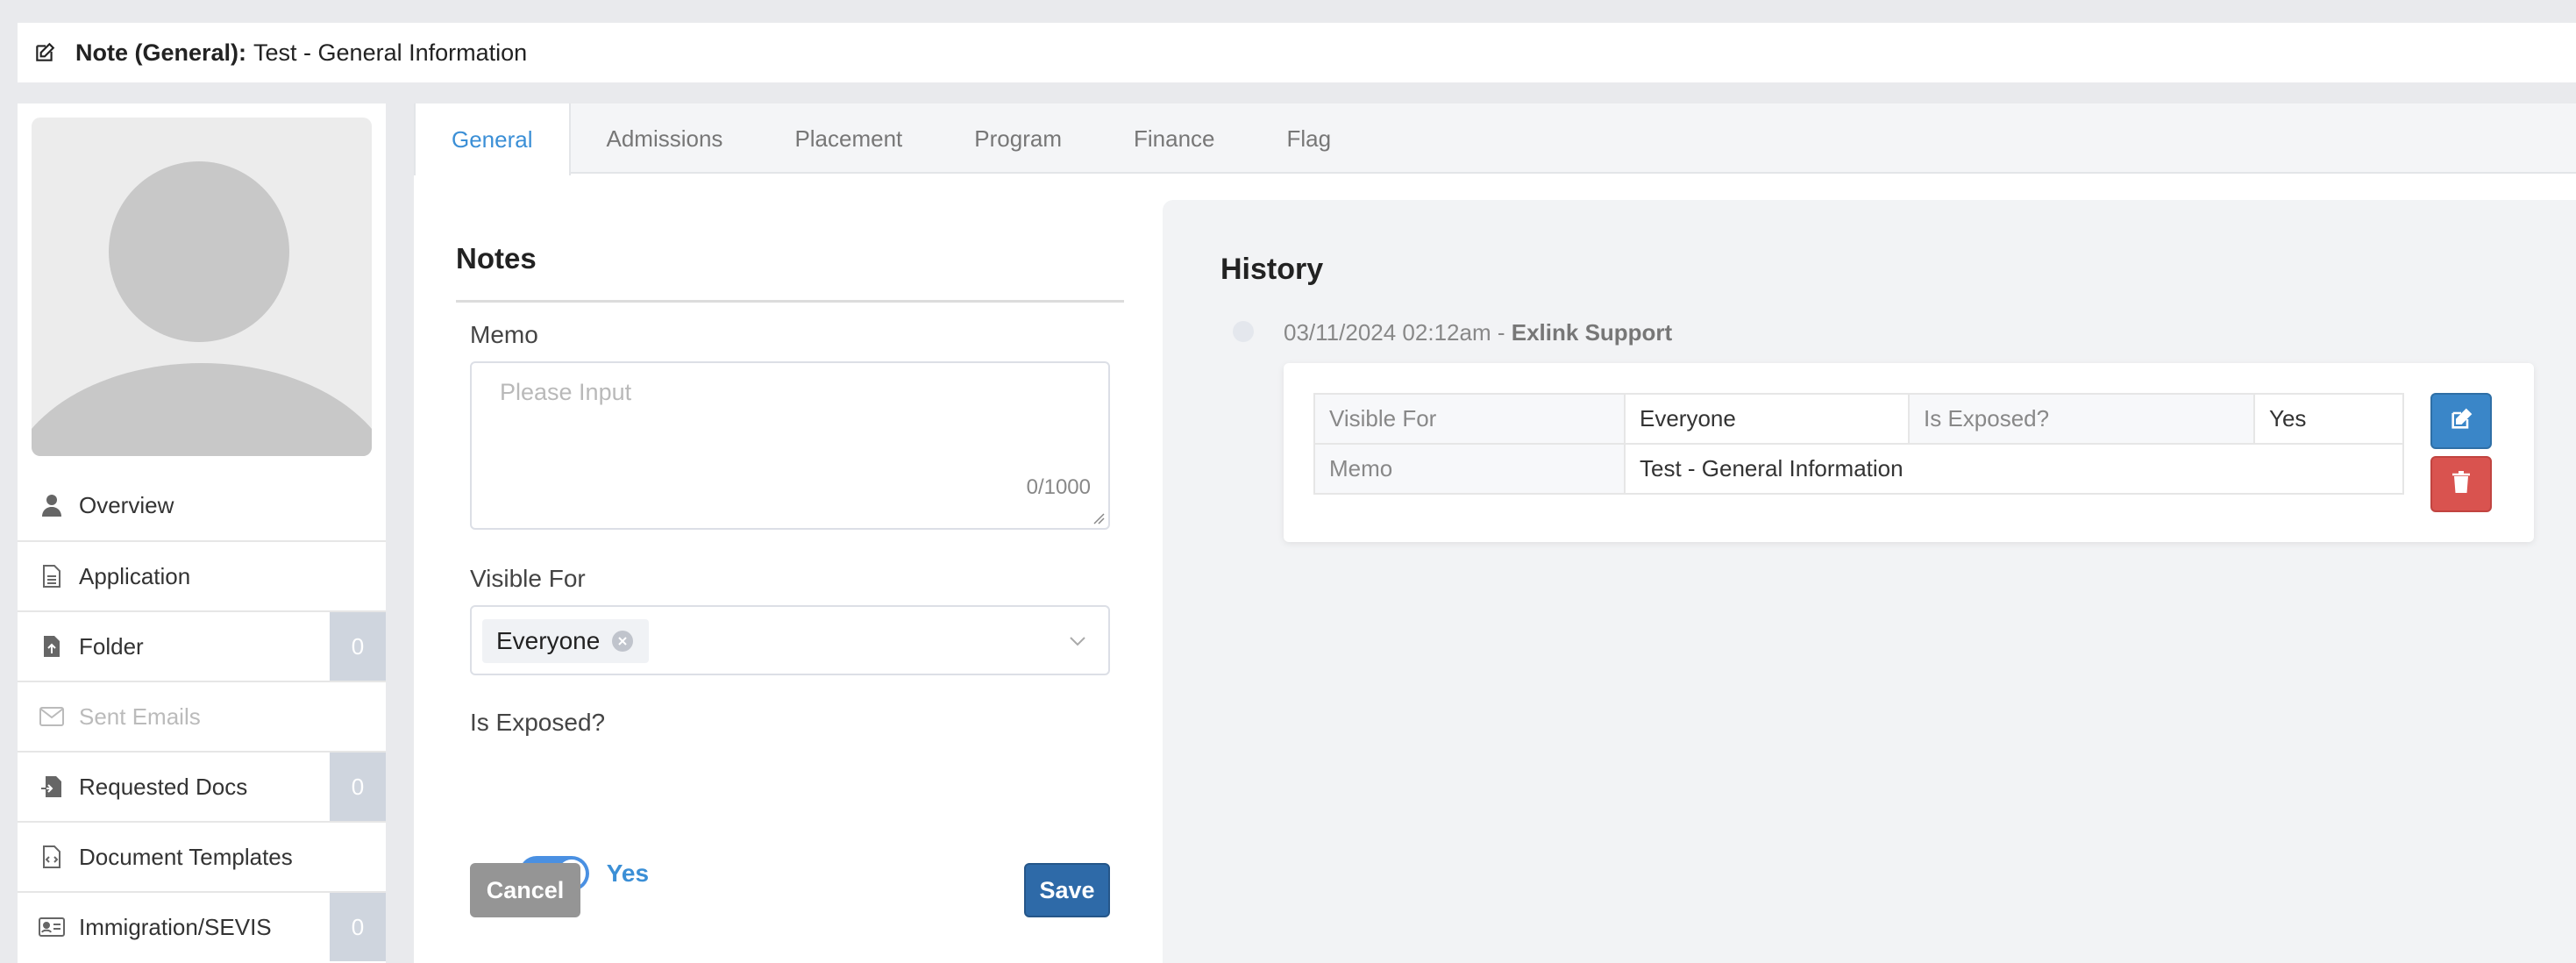 The width and height of the screenshot is (2576, 963). What do you see at coordinates (1272, 269) in the screenshot?
I see `history-title: History` at bounding box center [1272, 269].